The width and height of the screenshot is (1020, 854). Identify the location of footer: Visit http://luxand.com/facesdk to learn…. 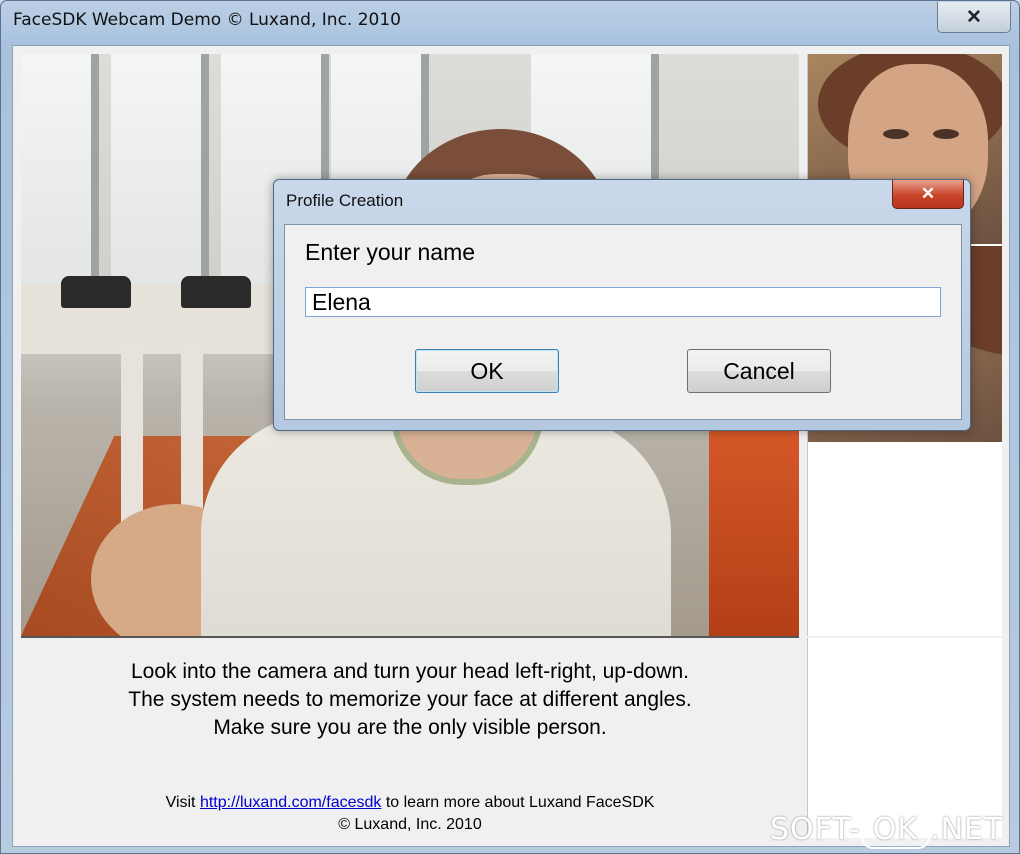
(410, 814).